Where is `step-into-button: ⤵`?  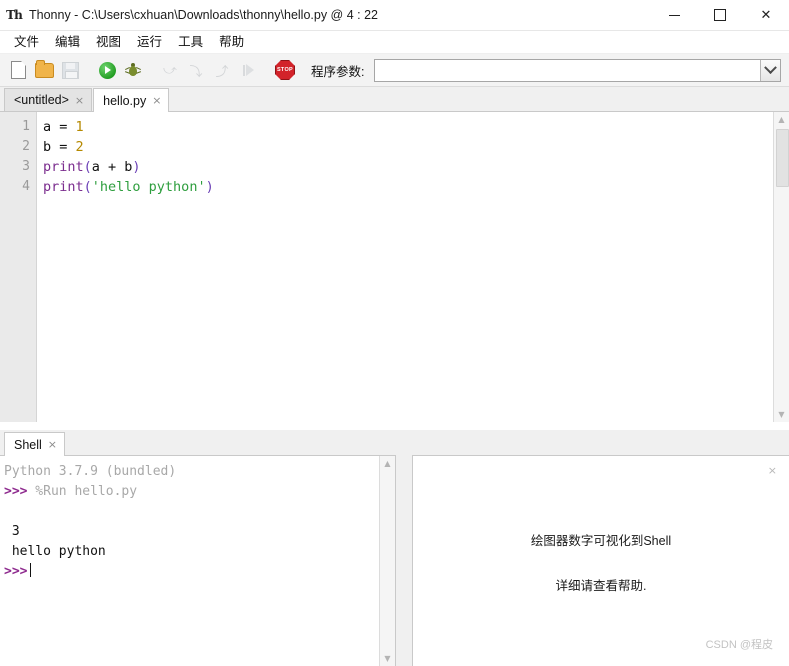
step-into-button: ⤵ is located at coordinates (196, 70).